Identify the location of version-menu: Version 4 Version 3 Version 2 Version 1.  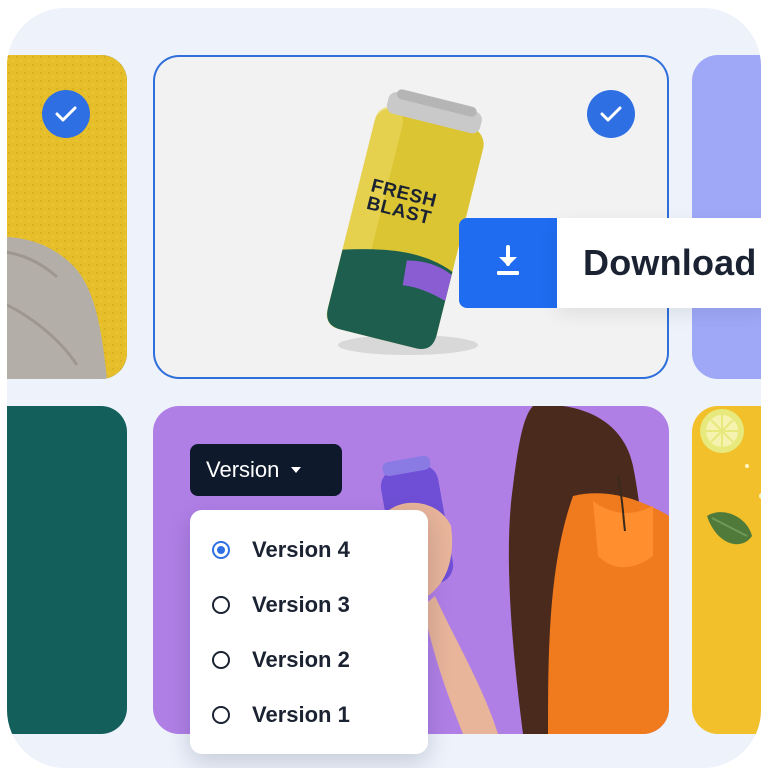
(309, 632).